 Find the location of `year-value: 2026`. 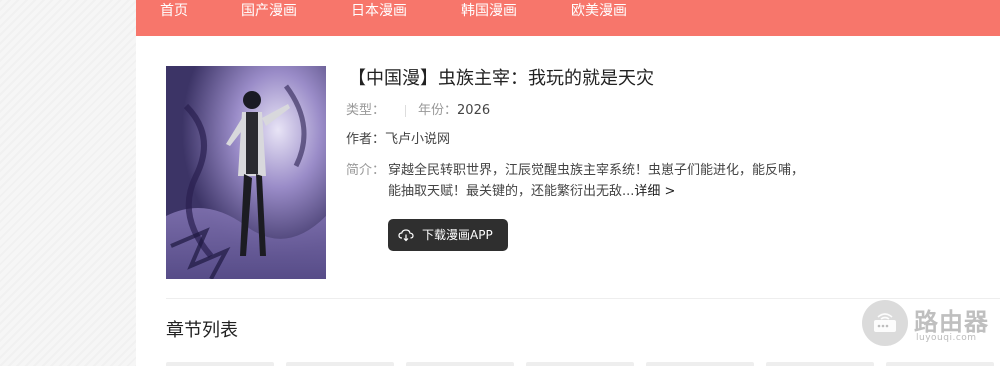

year-value: 2026 is located at coordinates (474, 110).